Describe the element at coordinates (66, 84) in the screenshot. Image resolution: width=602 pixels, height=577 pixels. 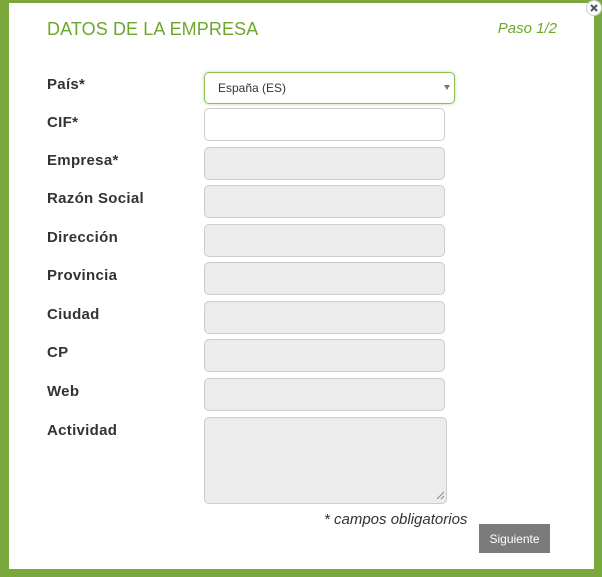
I see `pais-label: País*` at that location.